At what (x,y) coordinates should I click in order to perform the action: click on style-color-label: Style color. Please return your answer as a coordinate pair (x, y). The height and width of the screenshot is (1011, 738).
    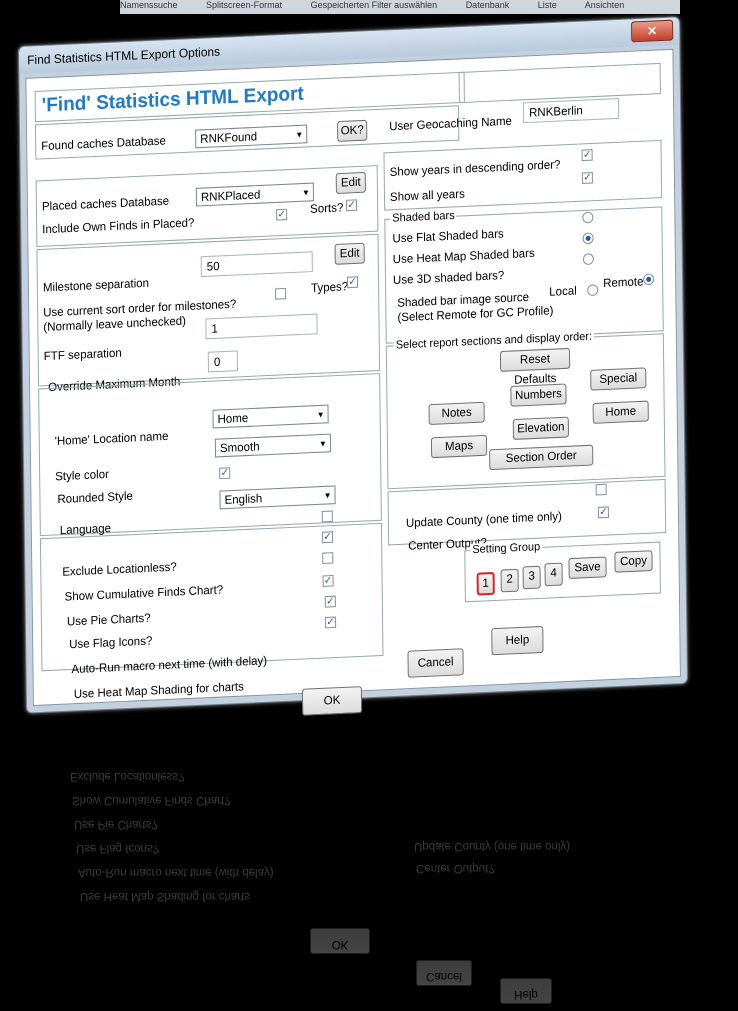
    Looking at the image, I should click on (82, 476).